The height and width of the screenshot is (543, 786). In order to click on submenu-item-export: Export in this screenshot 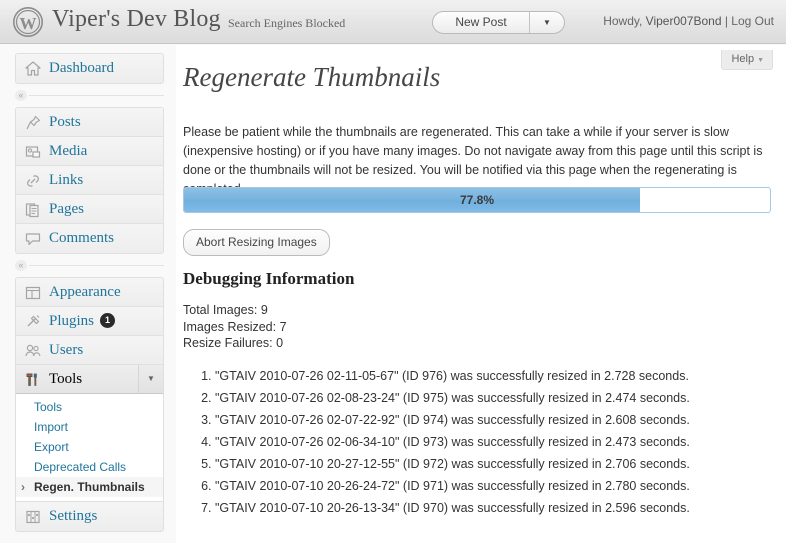, I will do `click(89, 447)`.